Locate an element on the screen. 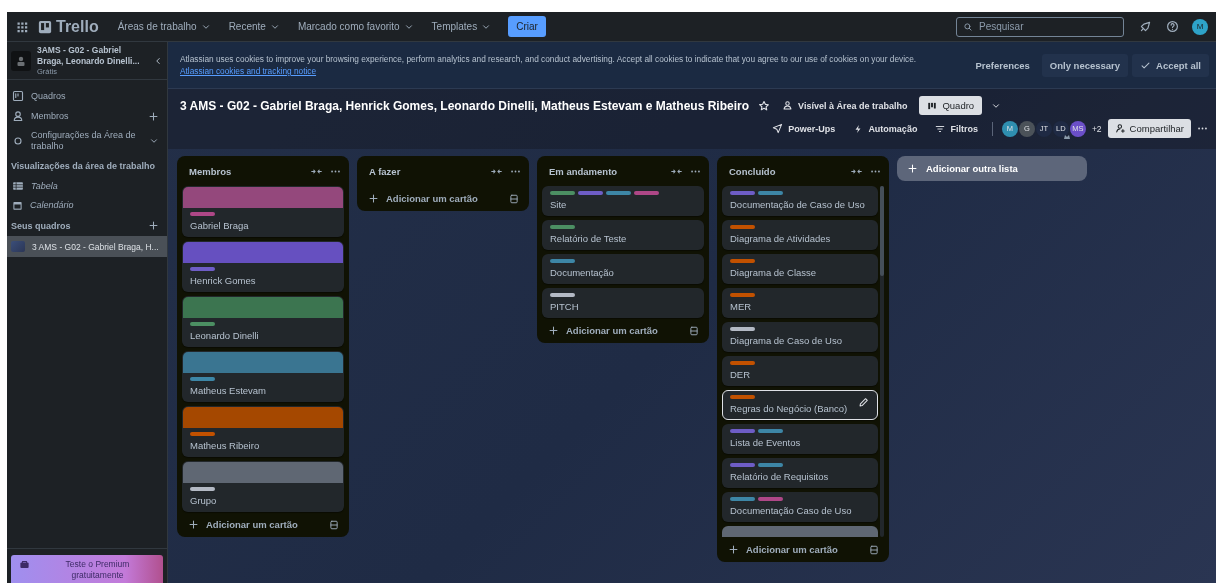 This screenshot has height=583, width=1216. workspace-icon is located at coordinates (21, 60).